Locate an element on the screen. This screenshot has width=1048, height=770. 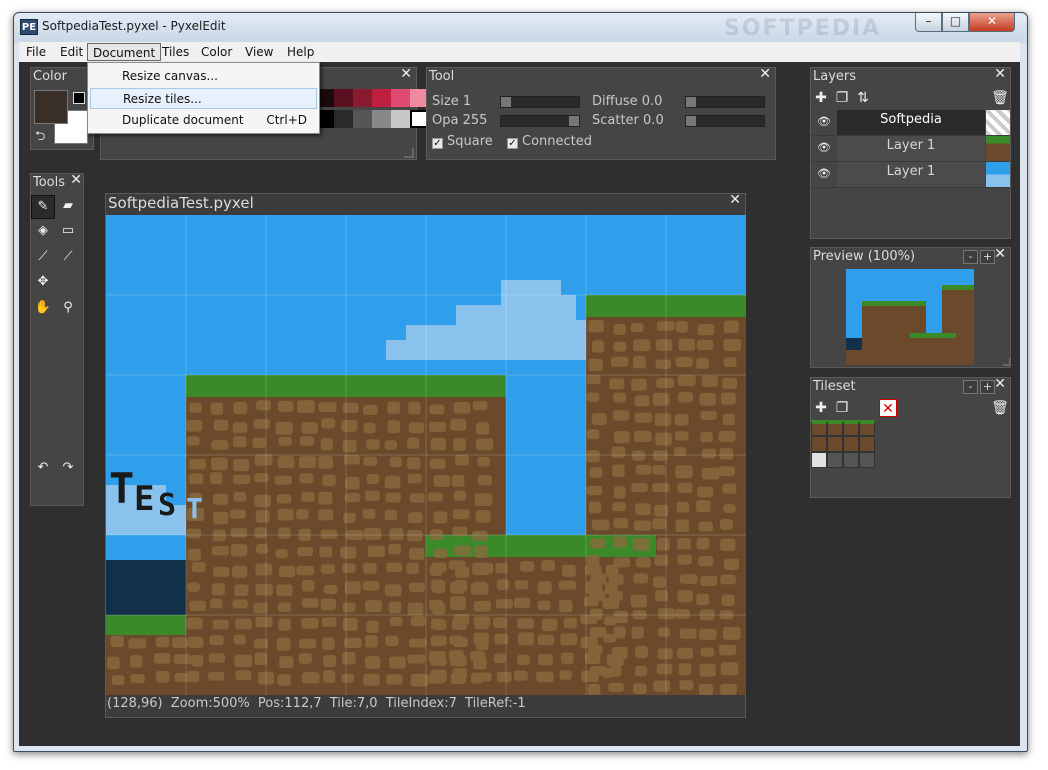
size-slider is located at coordinates (540, 102).